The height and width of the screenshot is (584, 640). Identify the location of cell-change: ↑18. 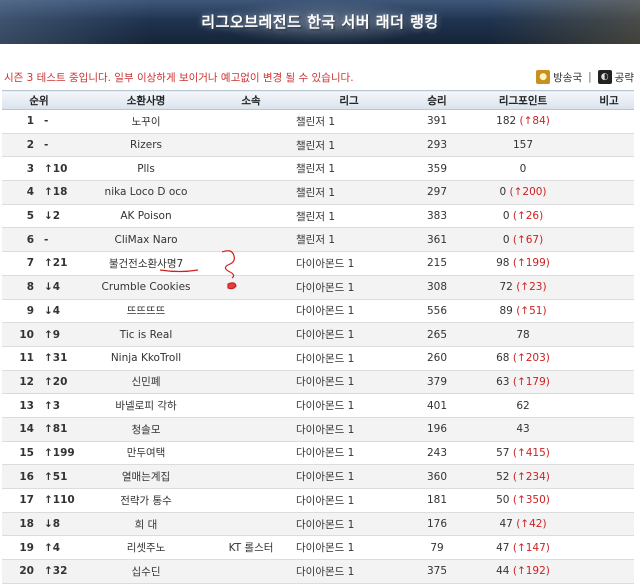
(58, 192).